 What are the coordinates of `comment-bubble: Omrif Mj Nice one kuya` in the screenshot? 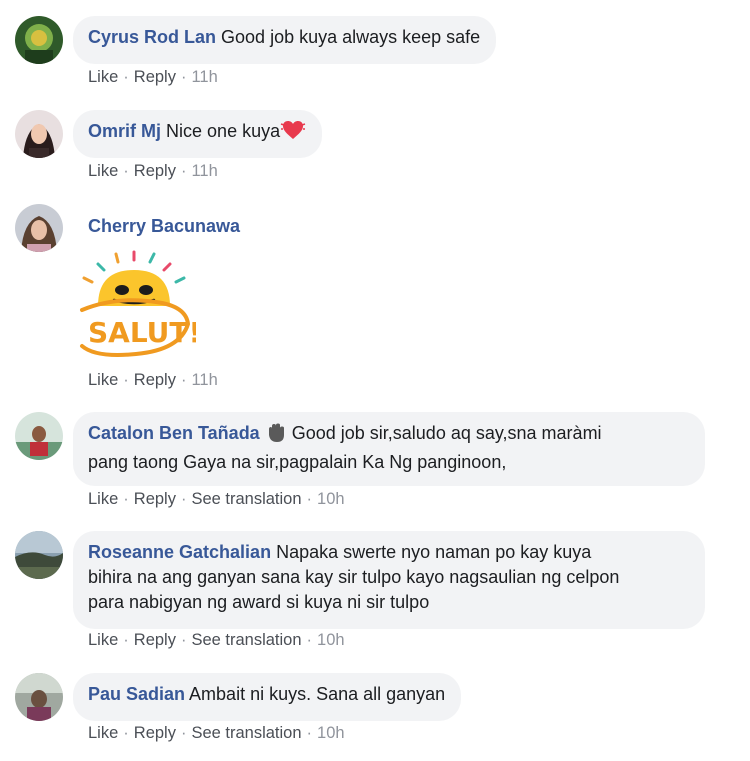 It's located at (198, 134).